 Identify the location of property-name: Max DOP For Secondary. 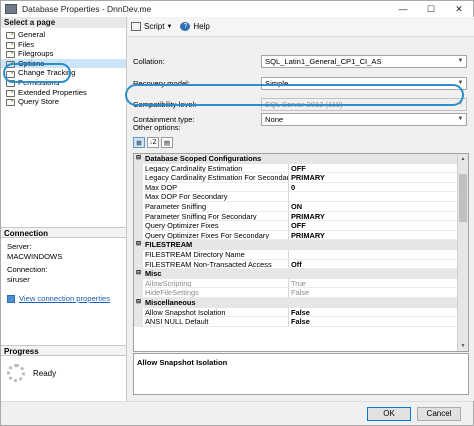
(216, 197).